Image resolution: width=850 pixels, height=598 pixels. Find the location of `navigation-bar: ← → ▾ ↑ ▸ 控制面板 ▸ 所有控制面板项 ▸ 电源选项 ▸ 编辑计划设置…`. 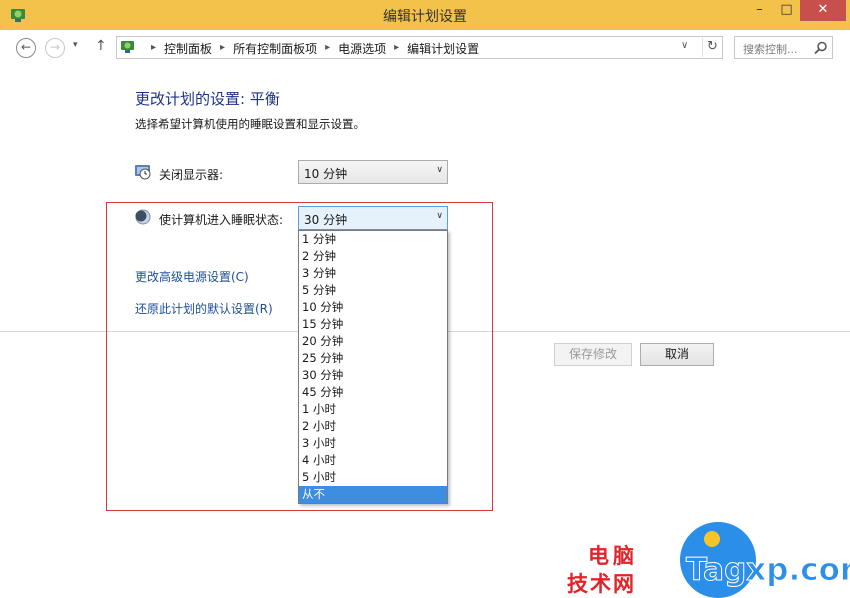

navigation-bar: ← → ▾ ↑ ▸ 控制面板 ▸ 所有控制面板项 ▸ 电源选项 ▸ 编辑计划设置… is located at coordinates (425, 47).